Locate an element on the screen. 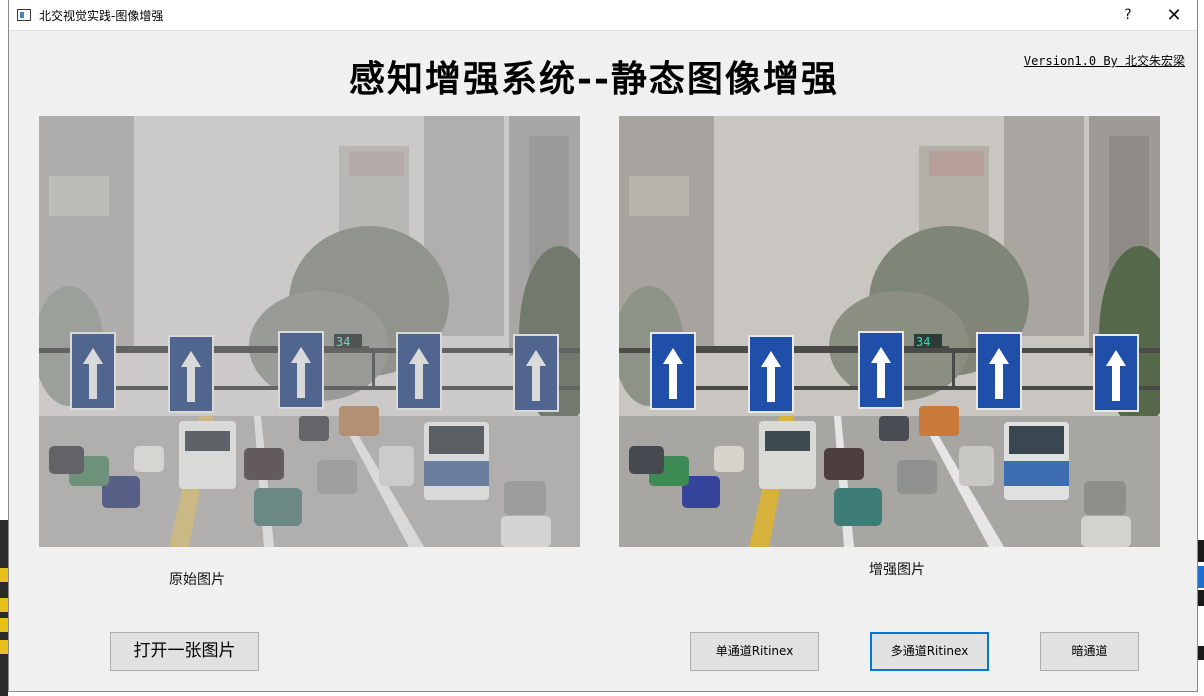 This screenshot has height=696, width=1204. single-channel-retinex-button: 单通道Ritinex is located at coordinates (754, 651).